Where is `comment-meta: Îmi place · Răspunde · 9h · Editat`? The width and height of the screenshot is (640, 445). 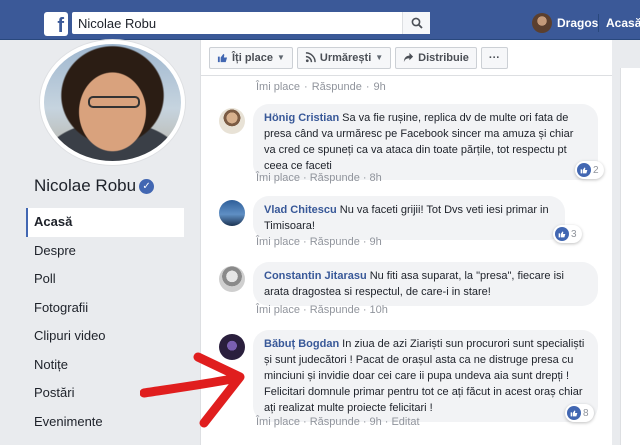
comment-meta: Îmi place · Răspunde · 9h · Editat is located at coordinates (338, 422).